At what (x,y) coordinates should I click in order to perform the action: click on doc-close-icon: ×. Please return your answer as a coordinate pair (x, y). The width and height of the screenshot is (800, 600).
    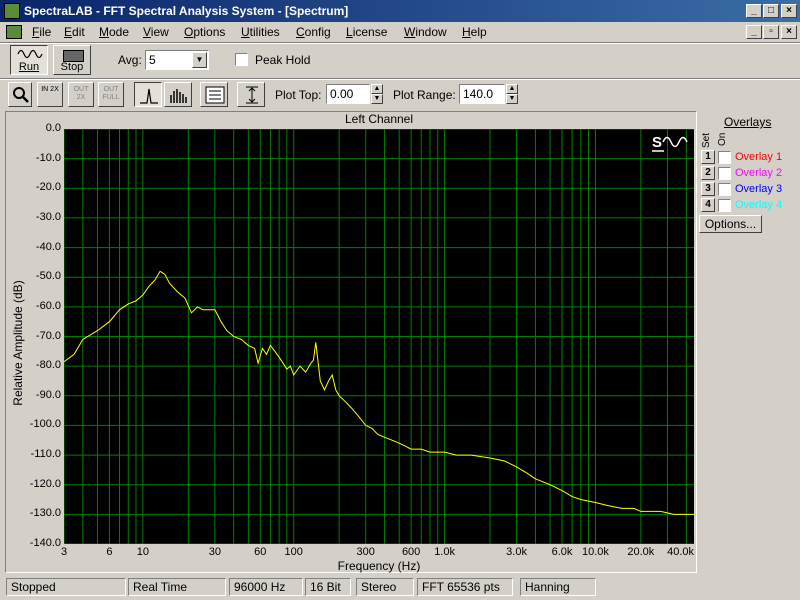
    Looking at the image, I should click on (789, 32).